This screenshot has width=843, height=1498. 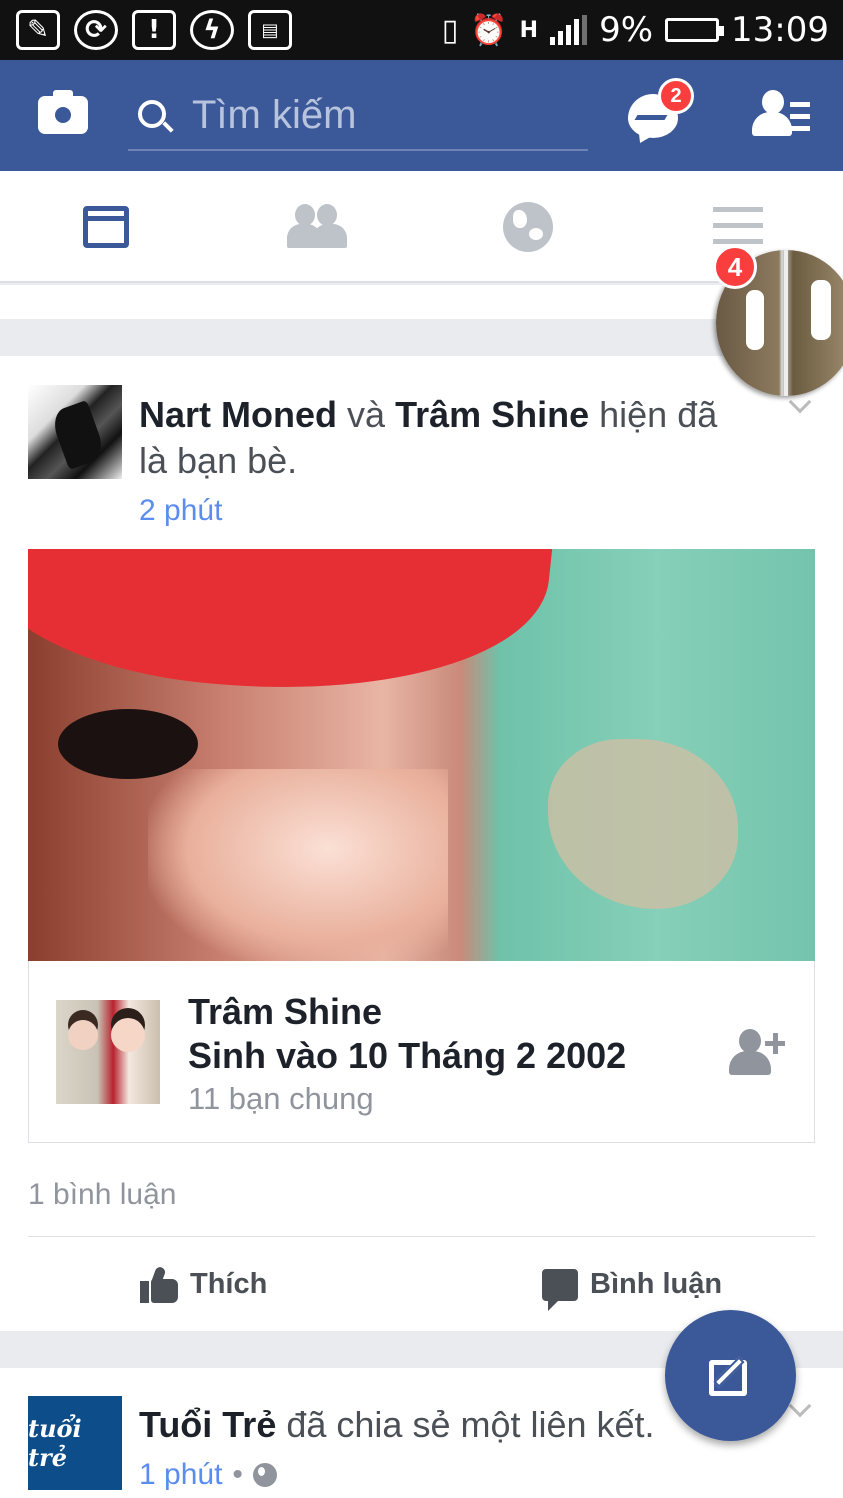 What do you see at coordinates (735, 267) in the screenshot?
I see `chat-head-badge: 4` at bounding box center [735, 267].